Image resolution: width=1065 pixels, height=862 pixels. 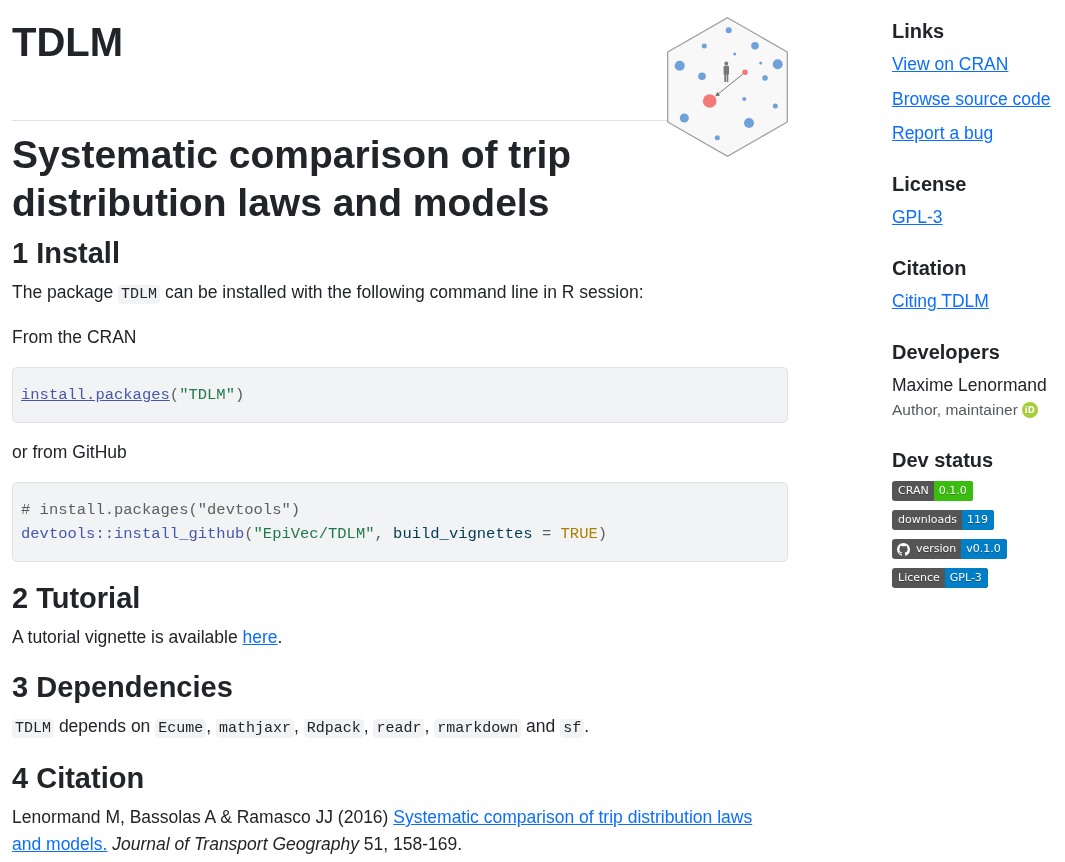 I want to click on link: here, so click(x=260, y=637).